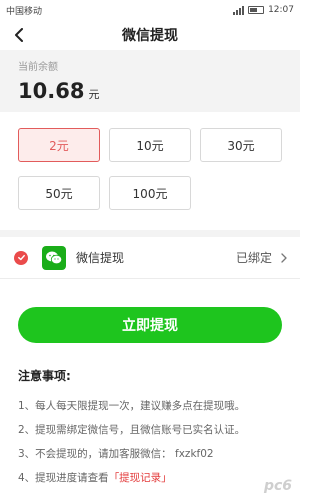 The width and height of the screenshot is (320, 500). I want to click on status-icons: 12:07, so click(263, 10).